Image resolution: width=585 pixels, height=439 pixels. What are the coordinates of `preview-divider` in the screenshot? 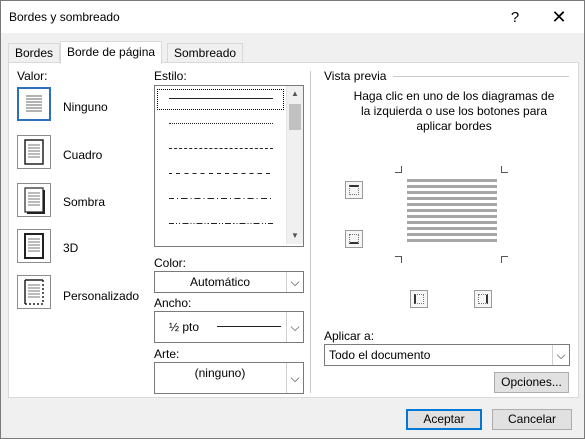 It's located at (481, 76).